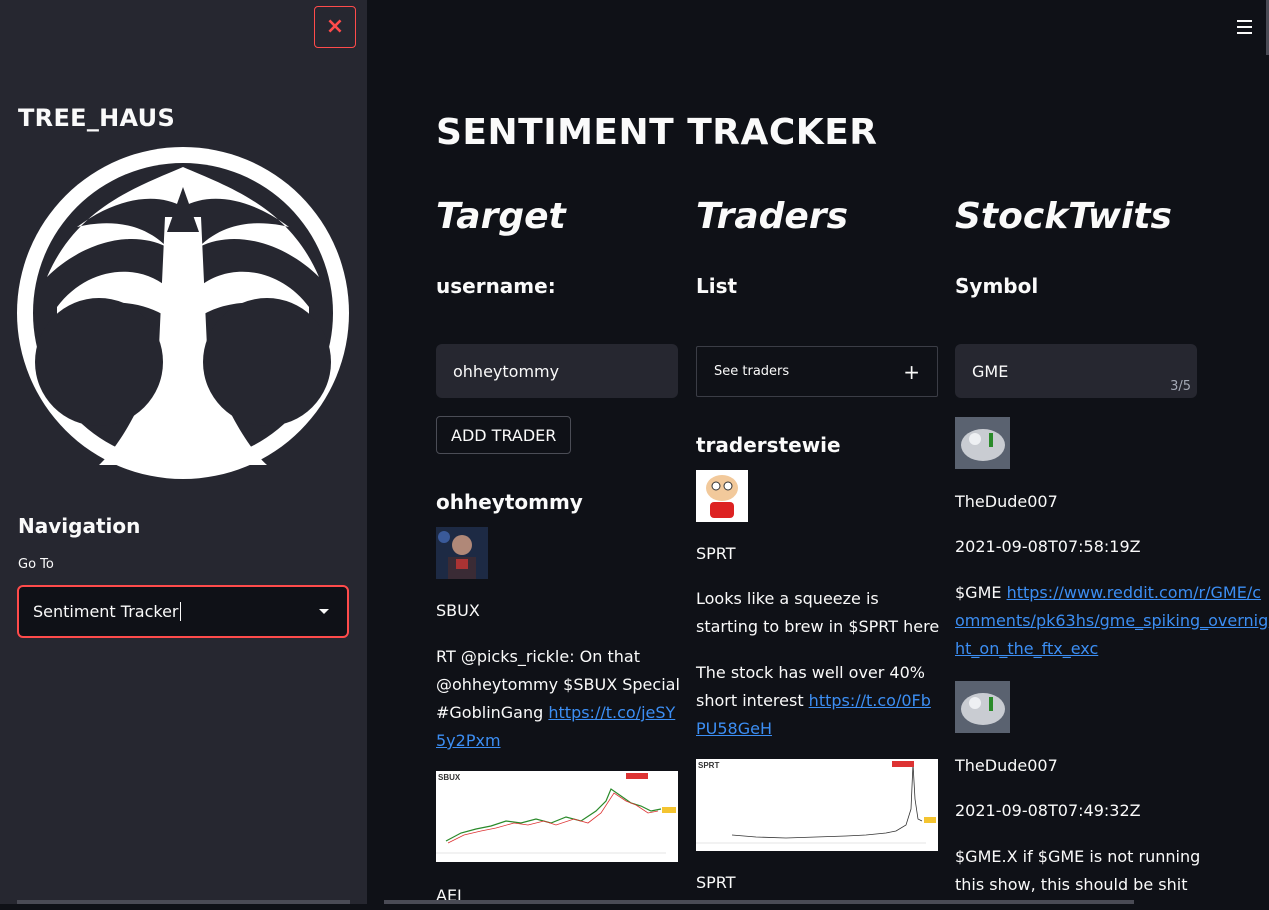  Describe the element at coordinates (183, 611) in the screenshot. I see `page-select: Sentiment Tracker` at that location.